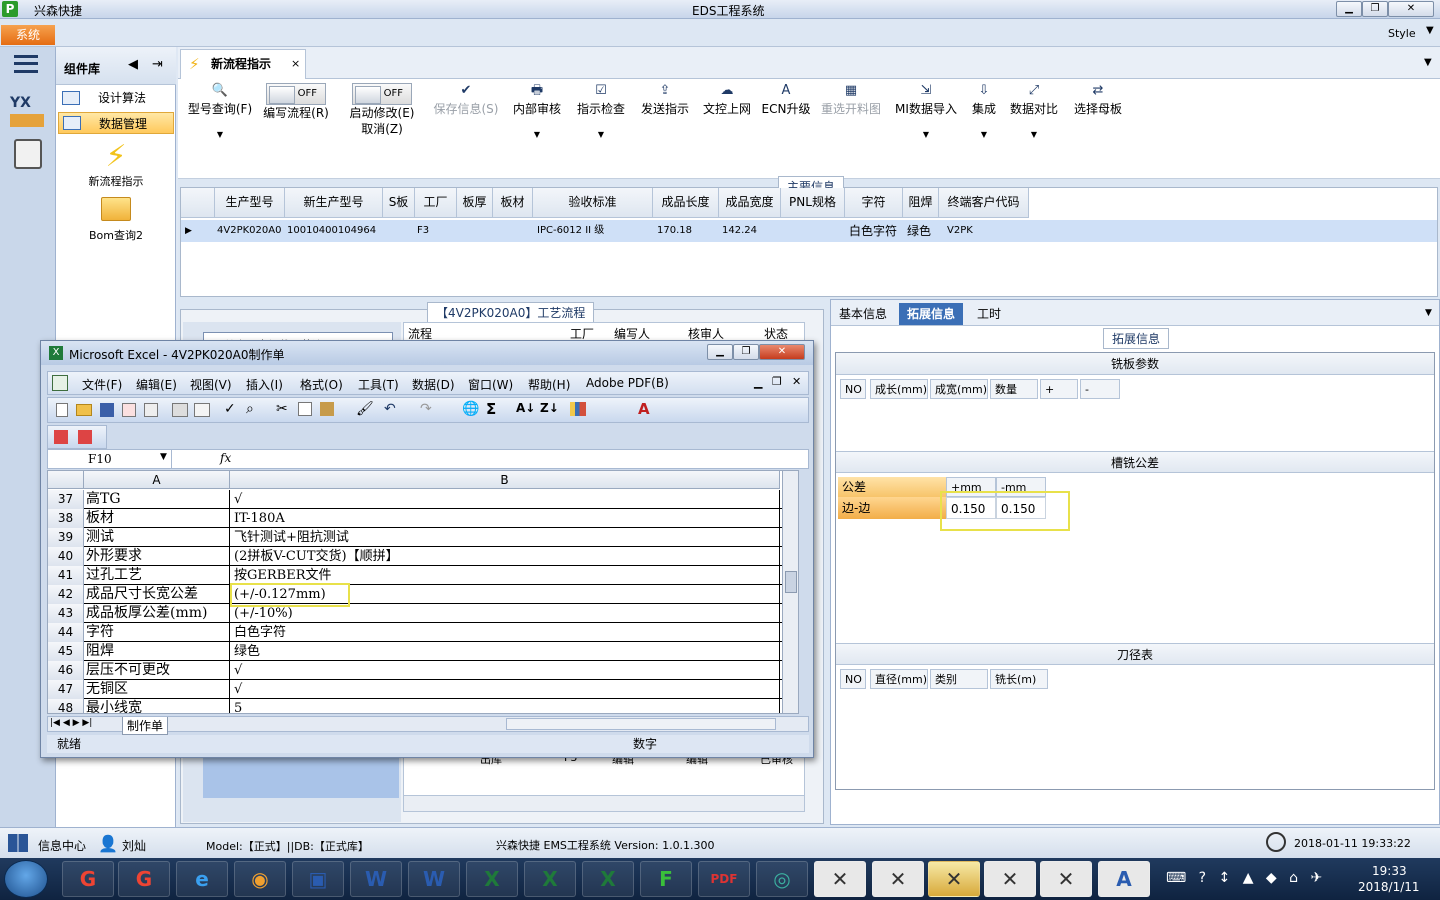 This screenshot has width=1440, height=900. What do you see at coordinates (813, 203) in the screenshot?
I see `col-header: PNL规格` at bounding box center [813, 203].